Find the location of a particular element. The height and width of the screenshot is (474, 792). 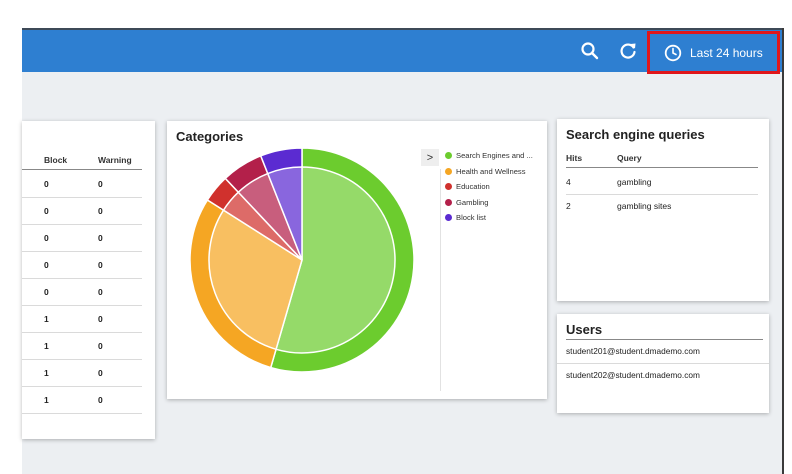

table-row: 2 gambling sites is located at coordinates (662, 207).